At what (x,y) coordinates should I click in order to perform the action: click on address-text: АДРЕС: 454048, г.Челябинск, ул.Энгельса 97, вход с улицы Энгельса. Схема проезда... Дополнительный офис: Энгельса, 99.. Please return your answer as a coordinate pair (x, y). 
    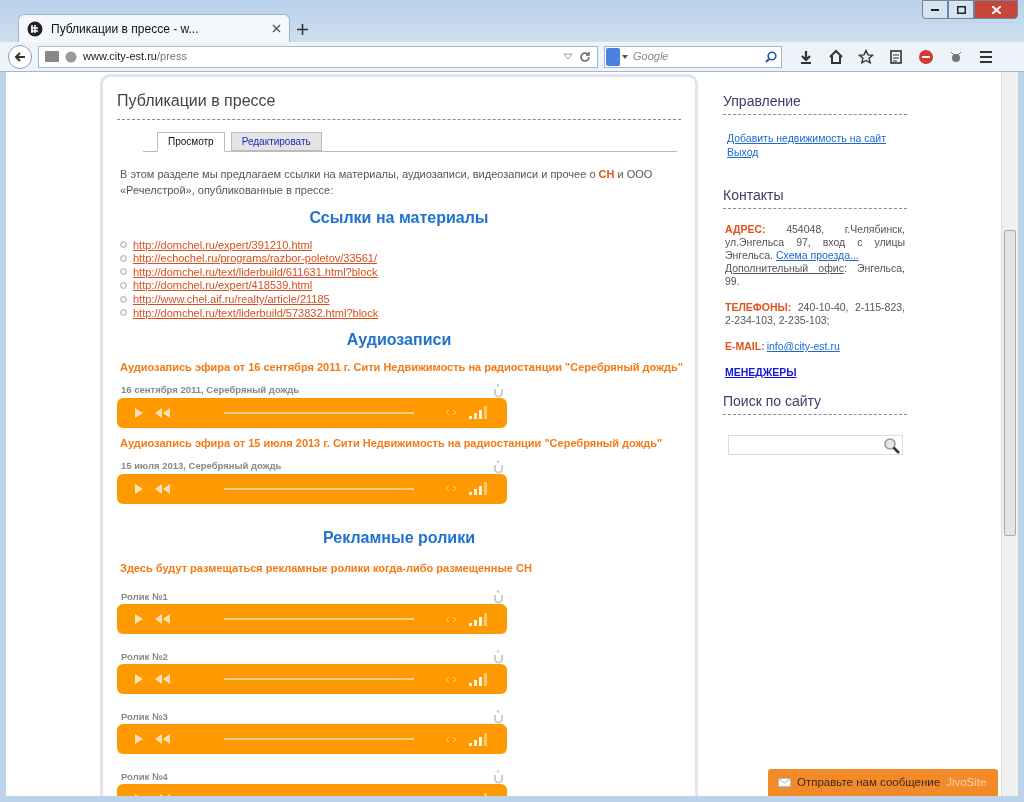
    Looking at the image, I should click on (815, 255).